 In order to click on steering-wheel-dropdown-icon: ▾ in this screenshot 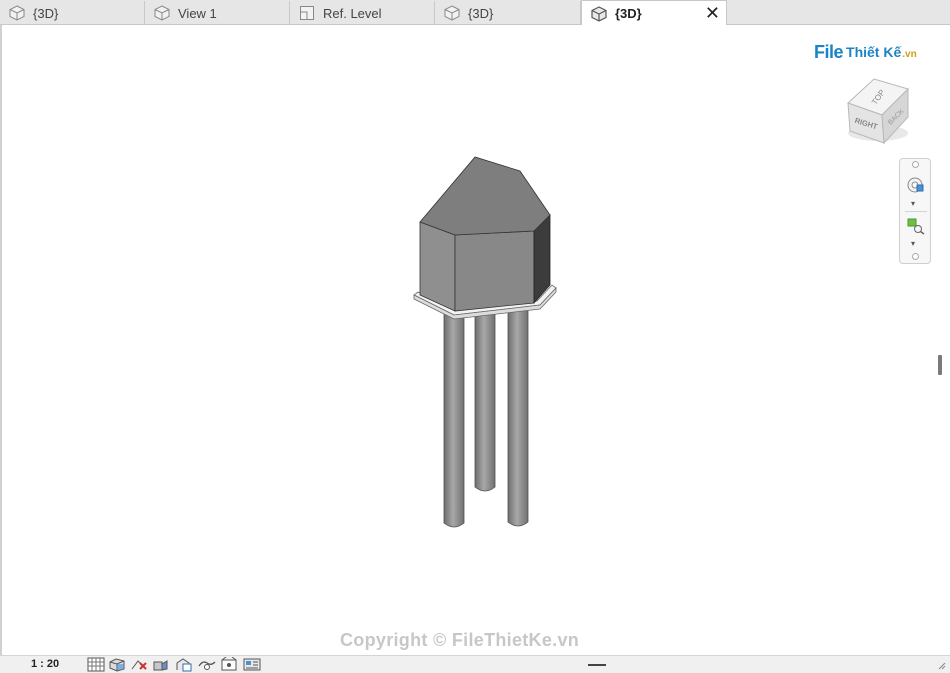, I will do `click(913, 203)`.